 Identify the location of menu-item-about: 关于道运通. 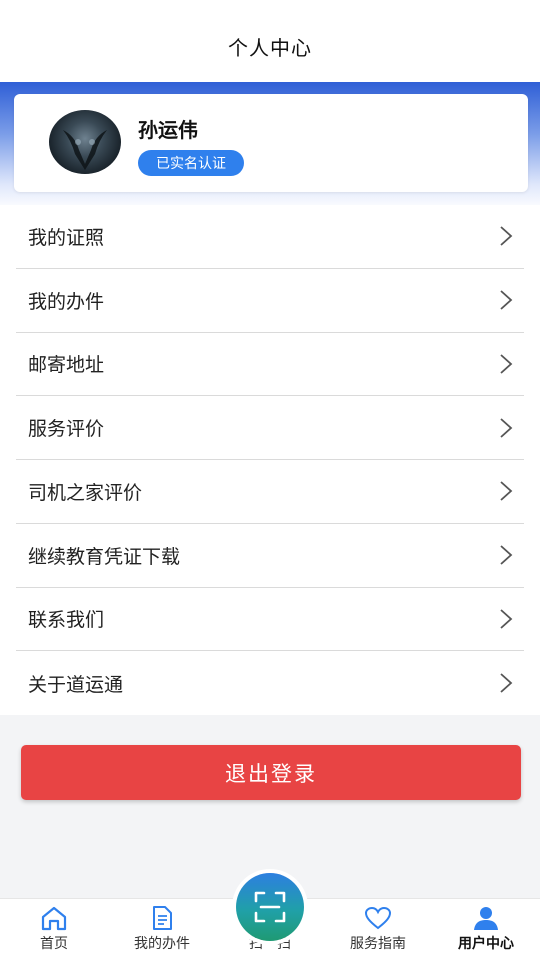
(270, 683).